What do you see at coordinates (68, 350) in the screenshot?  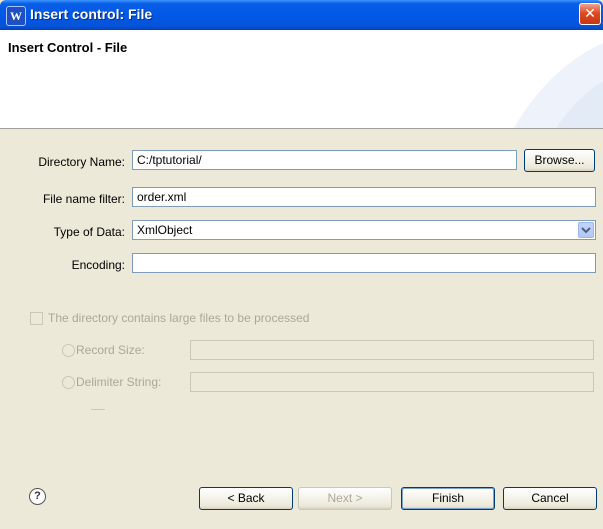 I see `record-size-radio` at bounding box center [68, 350].